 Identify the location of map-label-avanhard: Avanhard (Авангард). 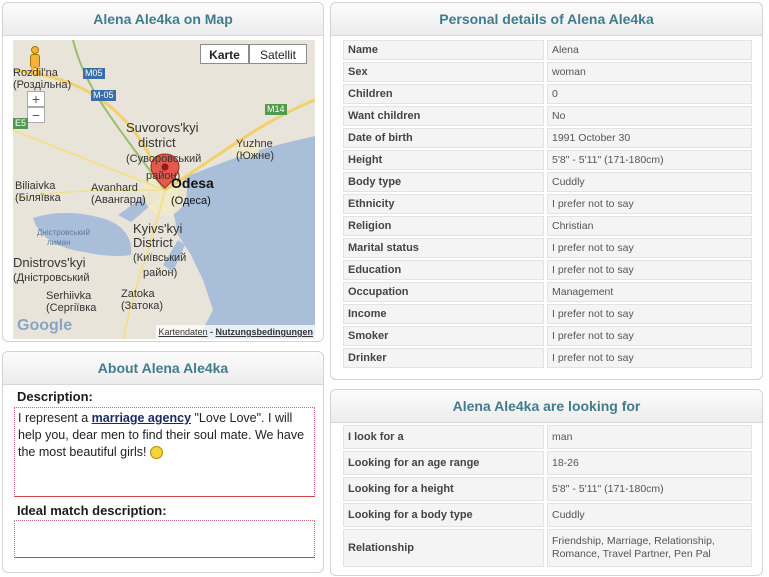
(118, 194).